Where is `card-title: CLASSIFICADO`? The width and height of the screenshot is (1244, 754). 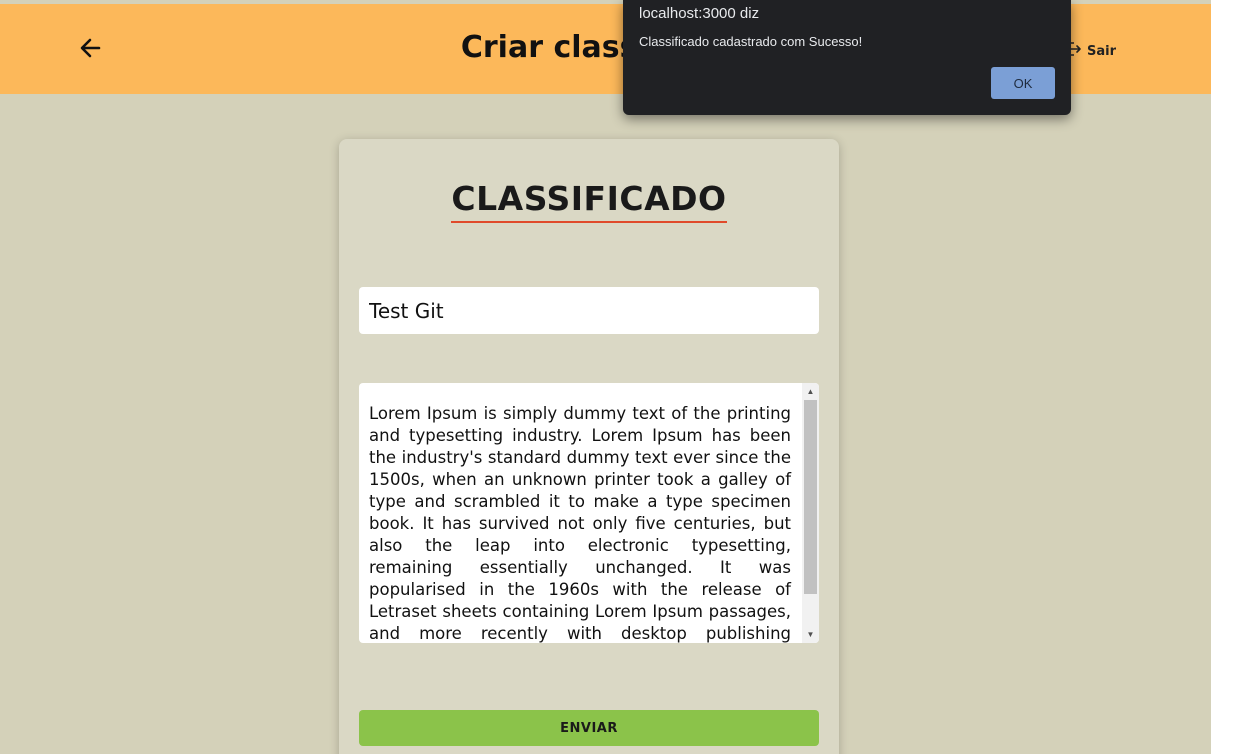
card-title: CLASSIFICADO is located at coordinates (589, 201).